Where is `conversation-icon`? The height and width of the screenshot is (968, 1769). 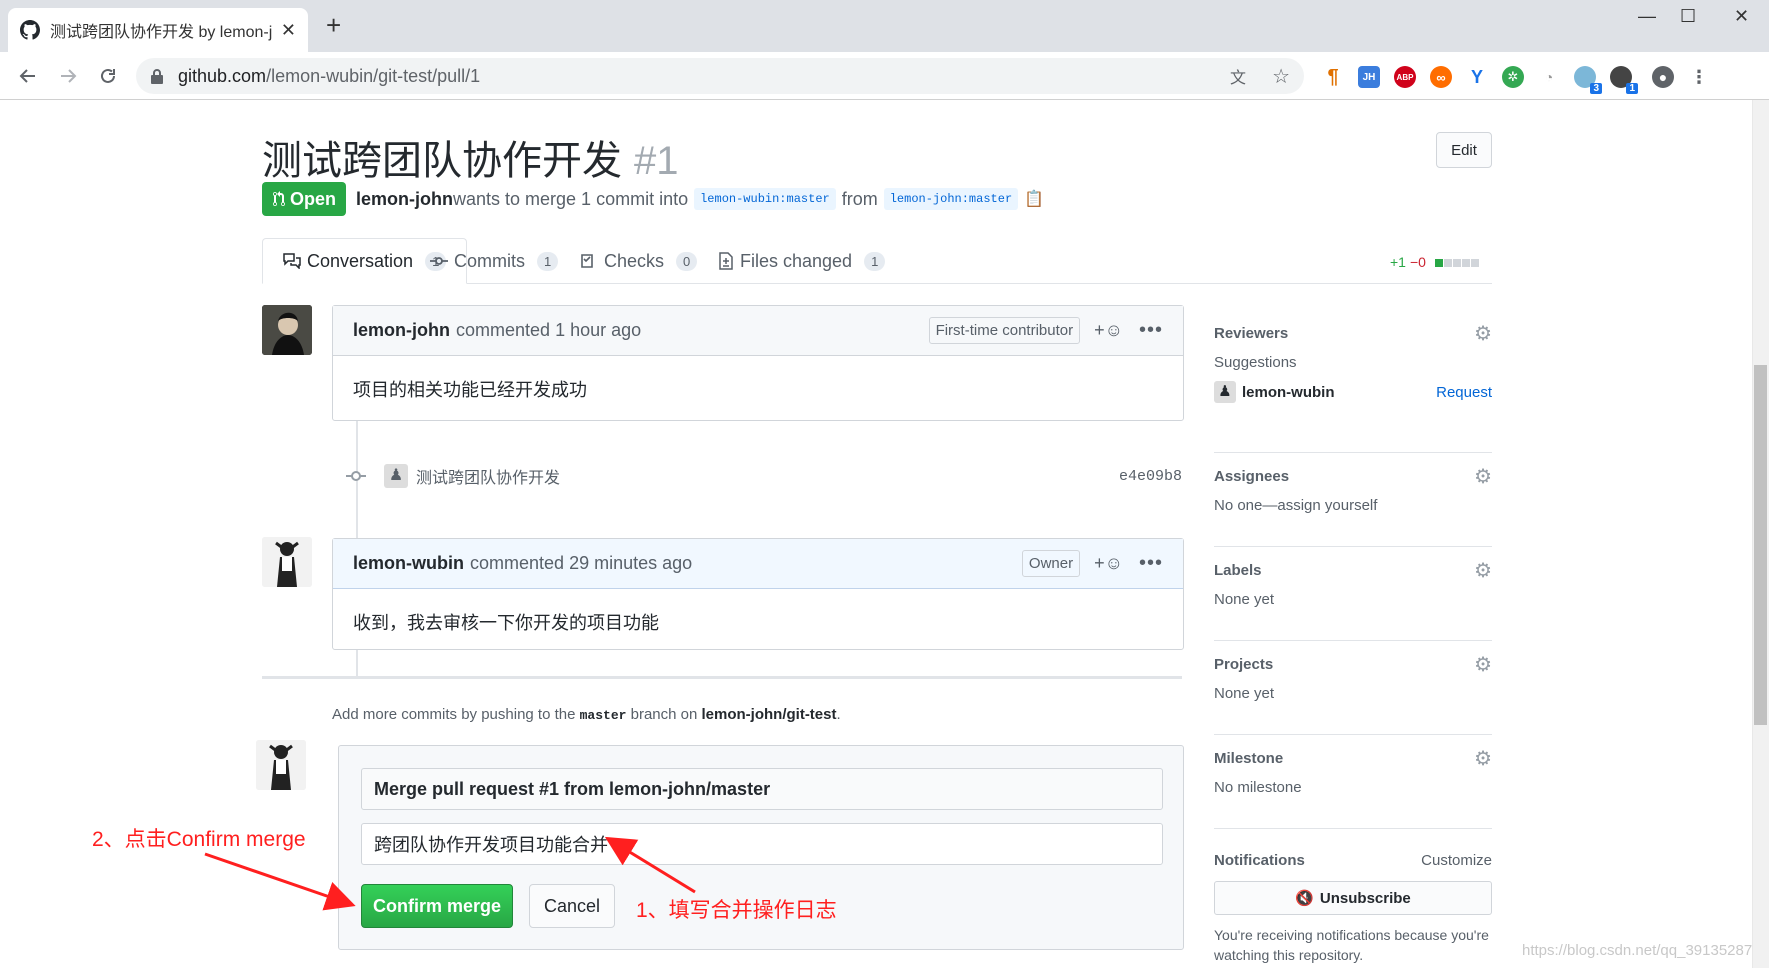 conversation-icon is located at coordinates (292, 261).